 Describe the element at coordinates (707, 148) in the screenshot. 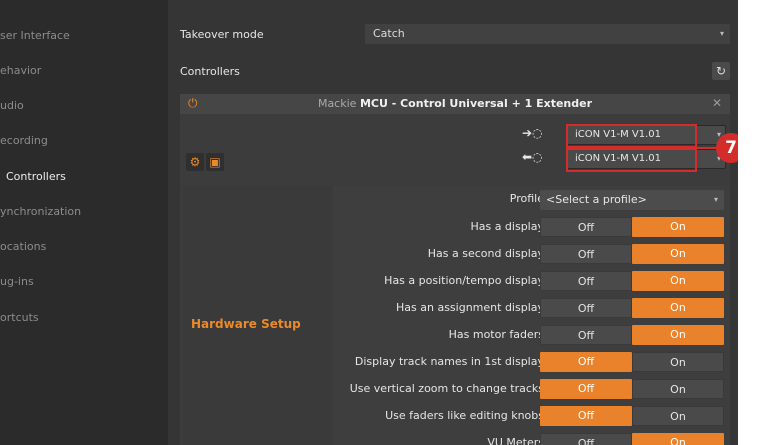

I see `annotation-line` at that location.